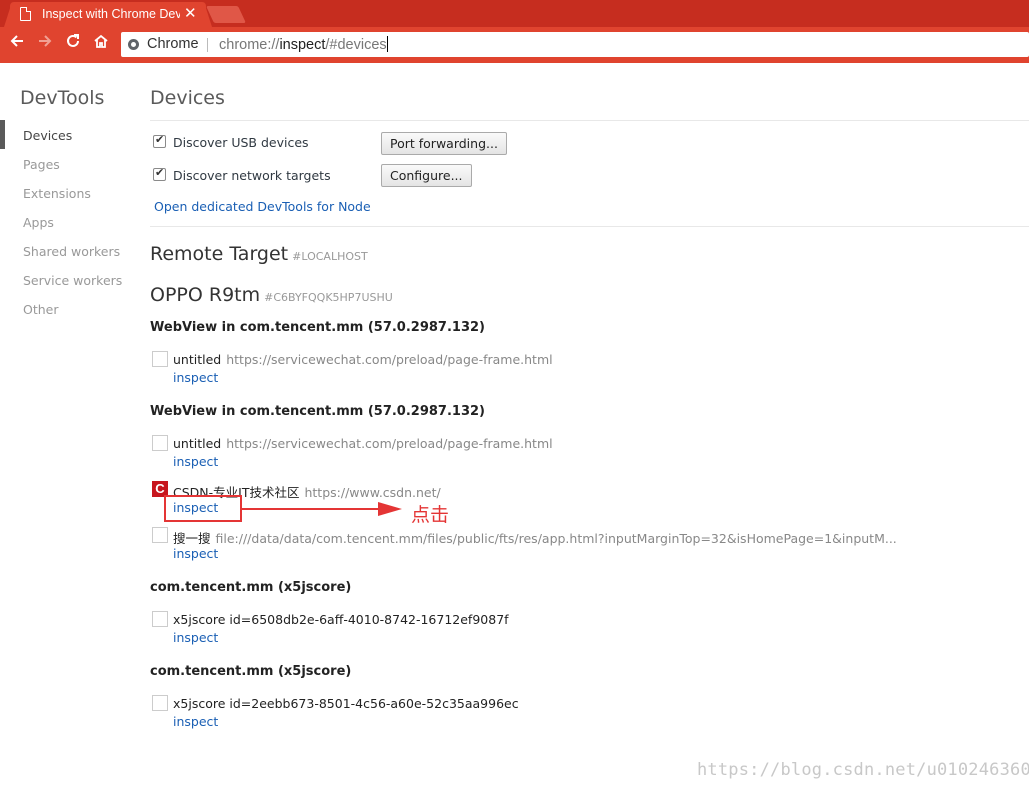  I want to click on page-icon, so click(25, 14).